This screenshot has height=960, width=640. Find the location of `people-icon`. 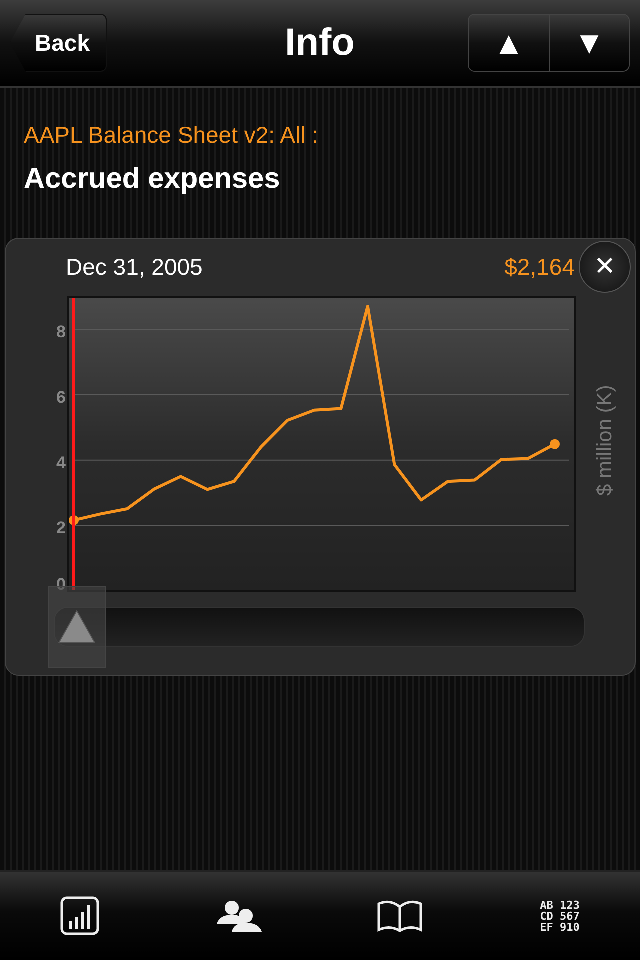

people-icon is located at coordinates (240, 916).